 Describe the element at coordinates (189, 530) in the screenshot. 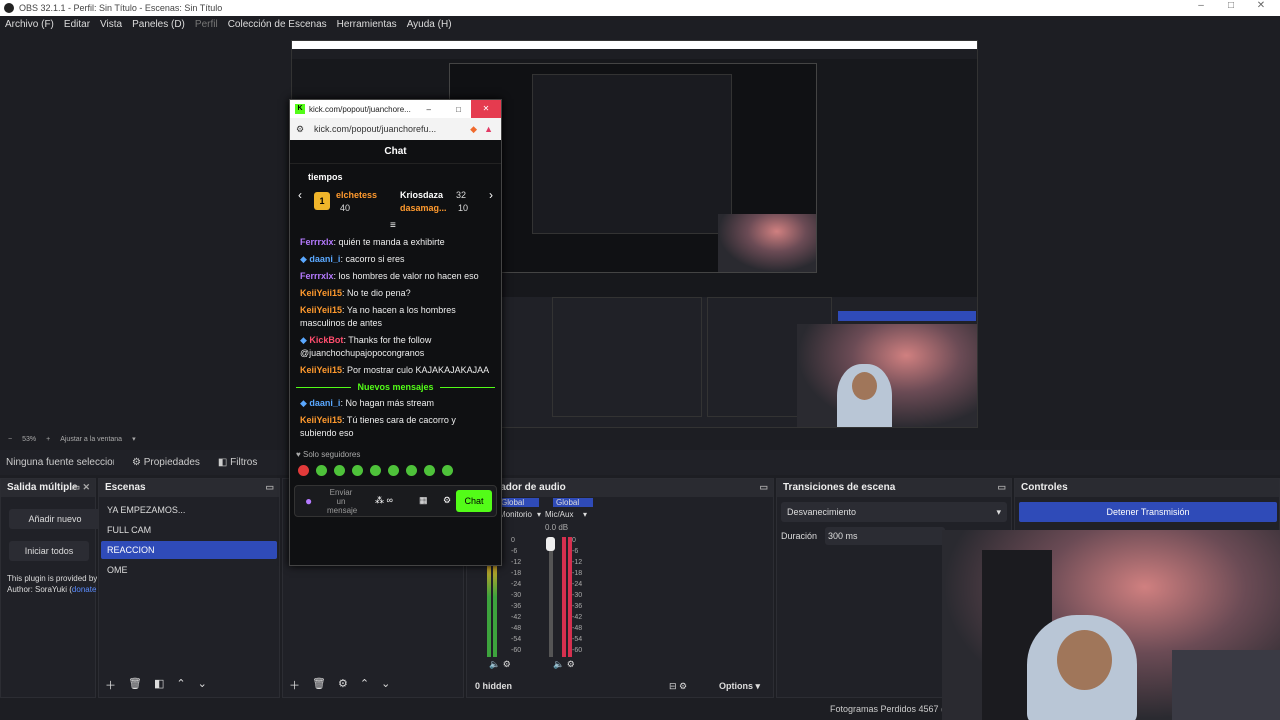

I see `scene-item: FULL CAM` at that location.